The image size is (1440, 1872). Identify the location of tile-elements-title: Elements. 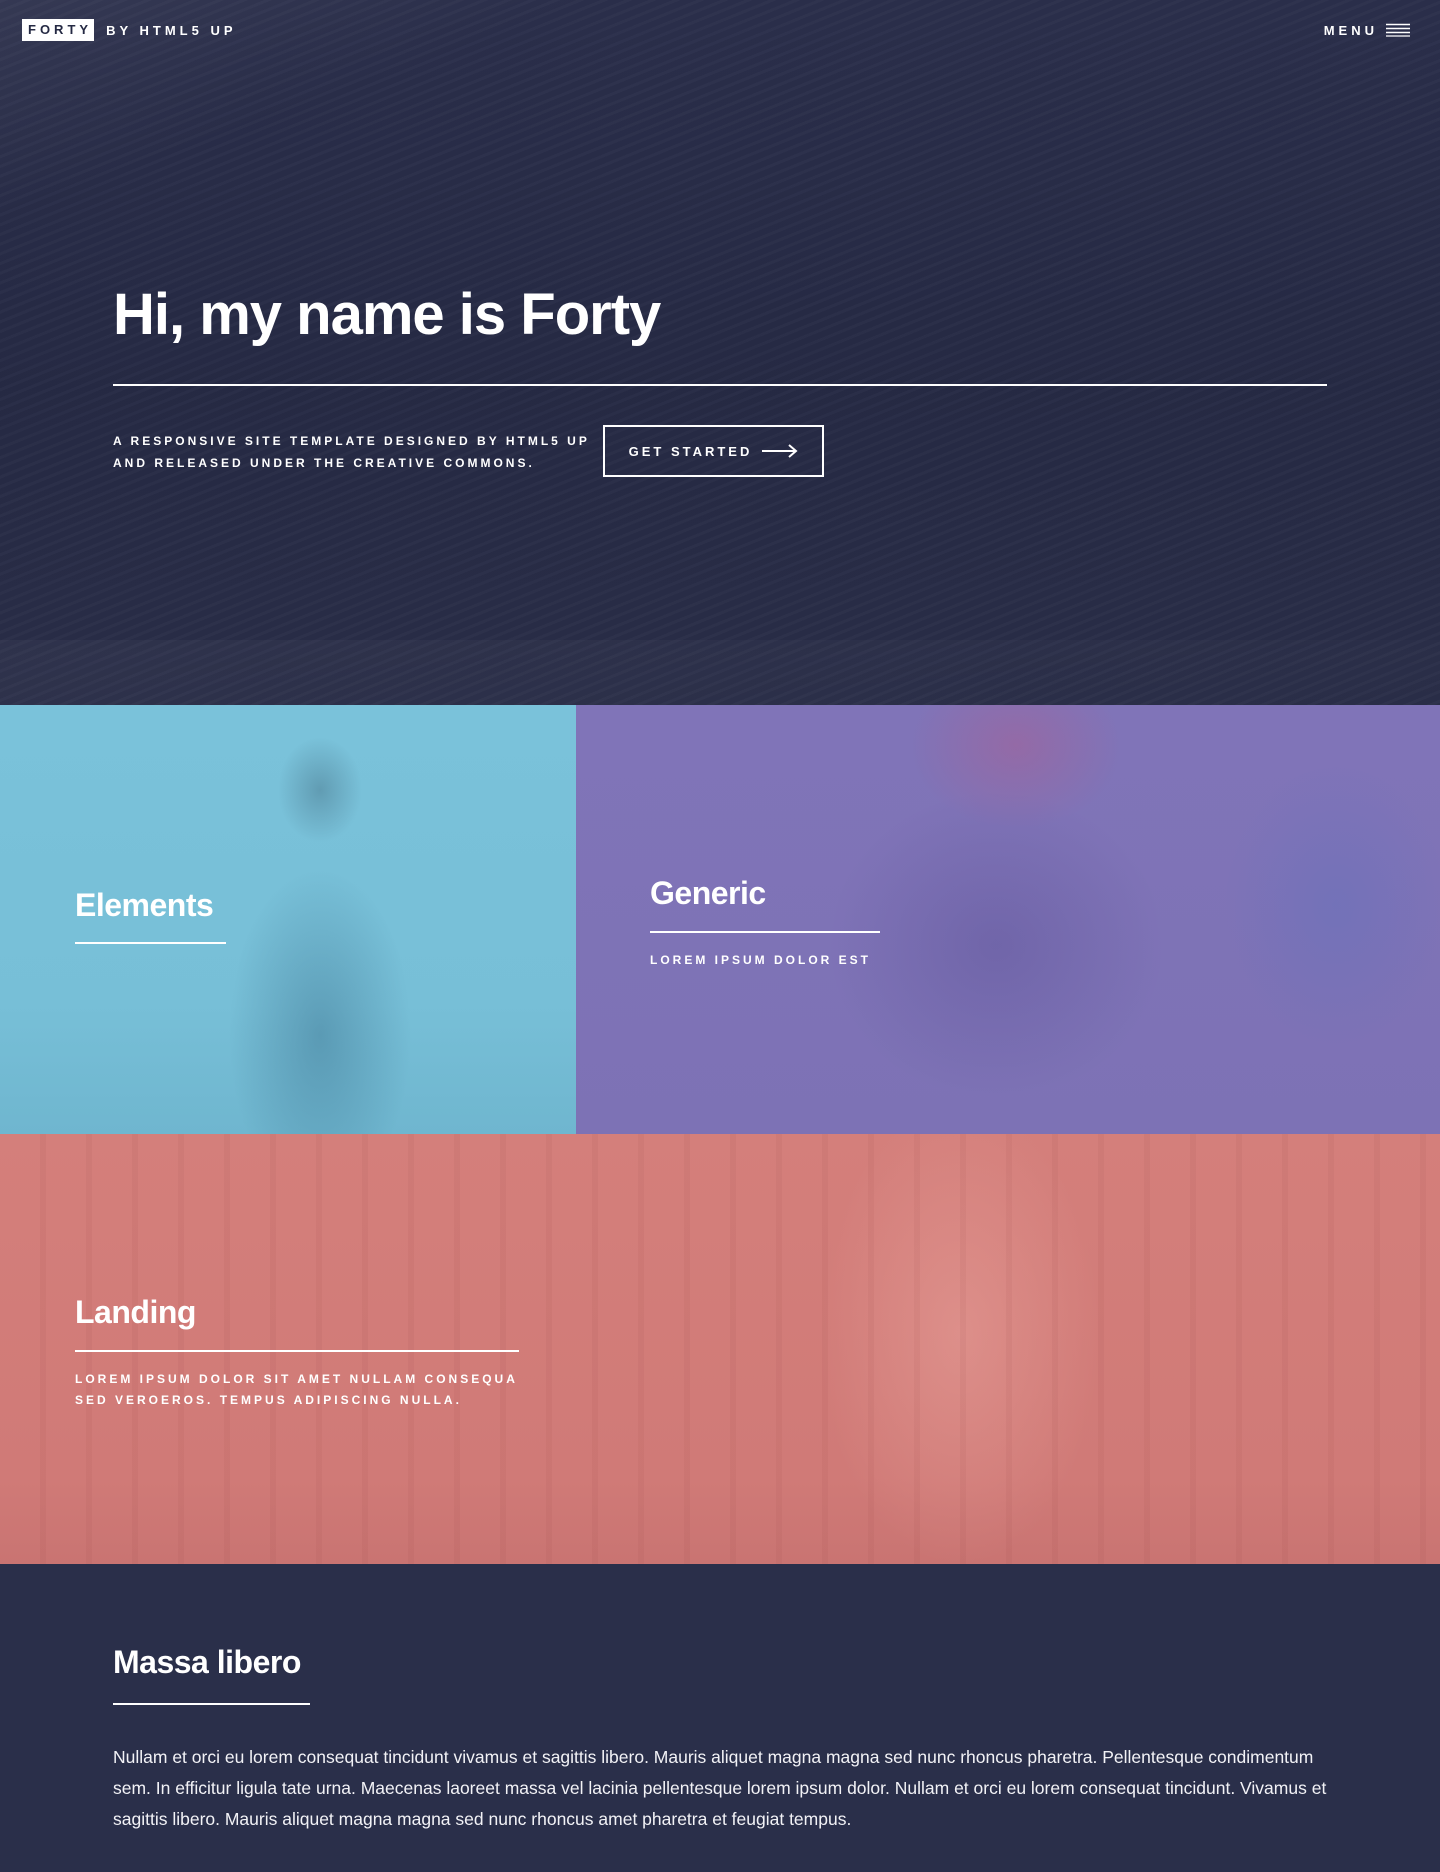
(144, 905).